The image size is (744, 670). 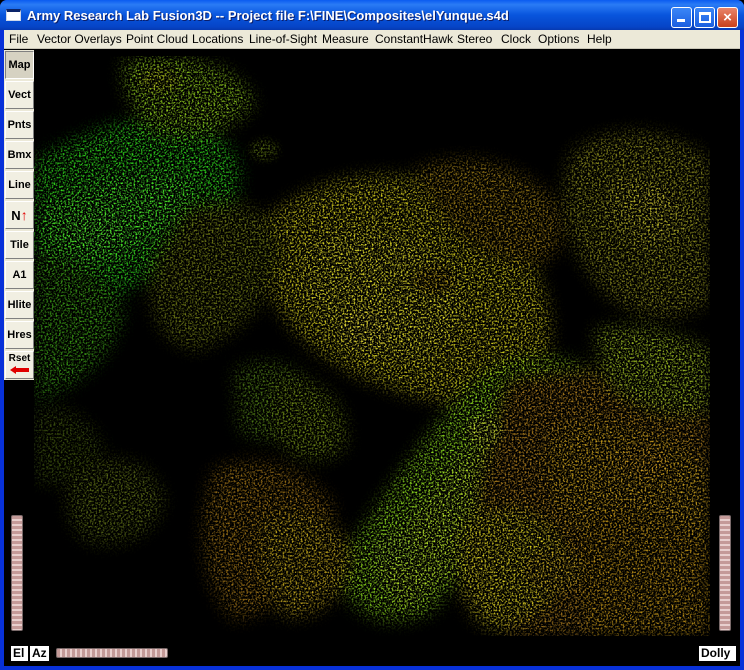 What do you see at coordinates (19, 155) in the screenshot?
I see `bmx-button: Bmx` at bounding box center [19, 155].